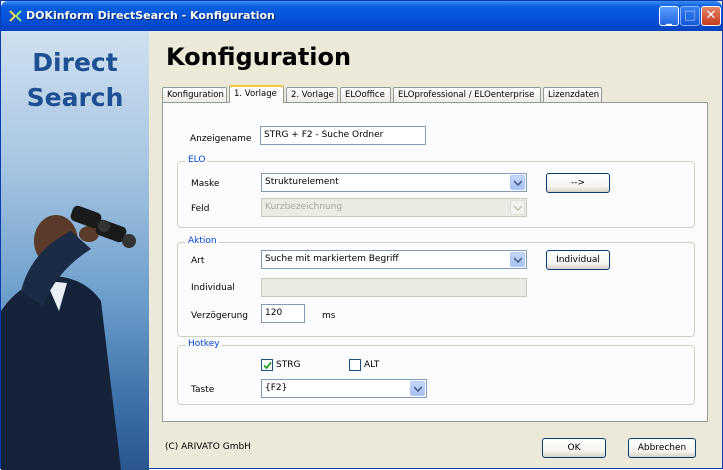 Image resolution: width=723 pixels, height=470 pixels. What do you see at coordinates (365, 94) in the screenshot?
I see `tab-elooffice: ELOoffice` at bounding box center [365, 94].